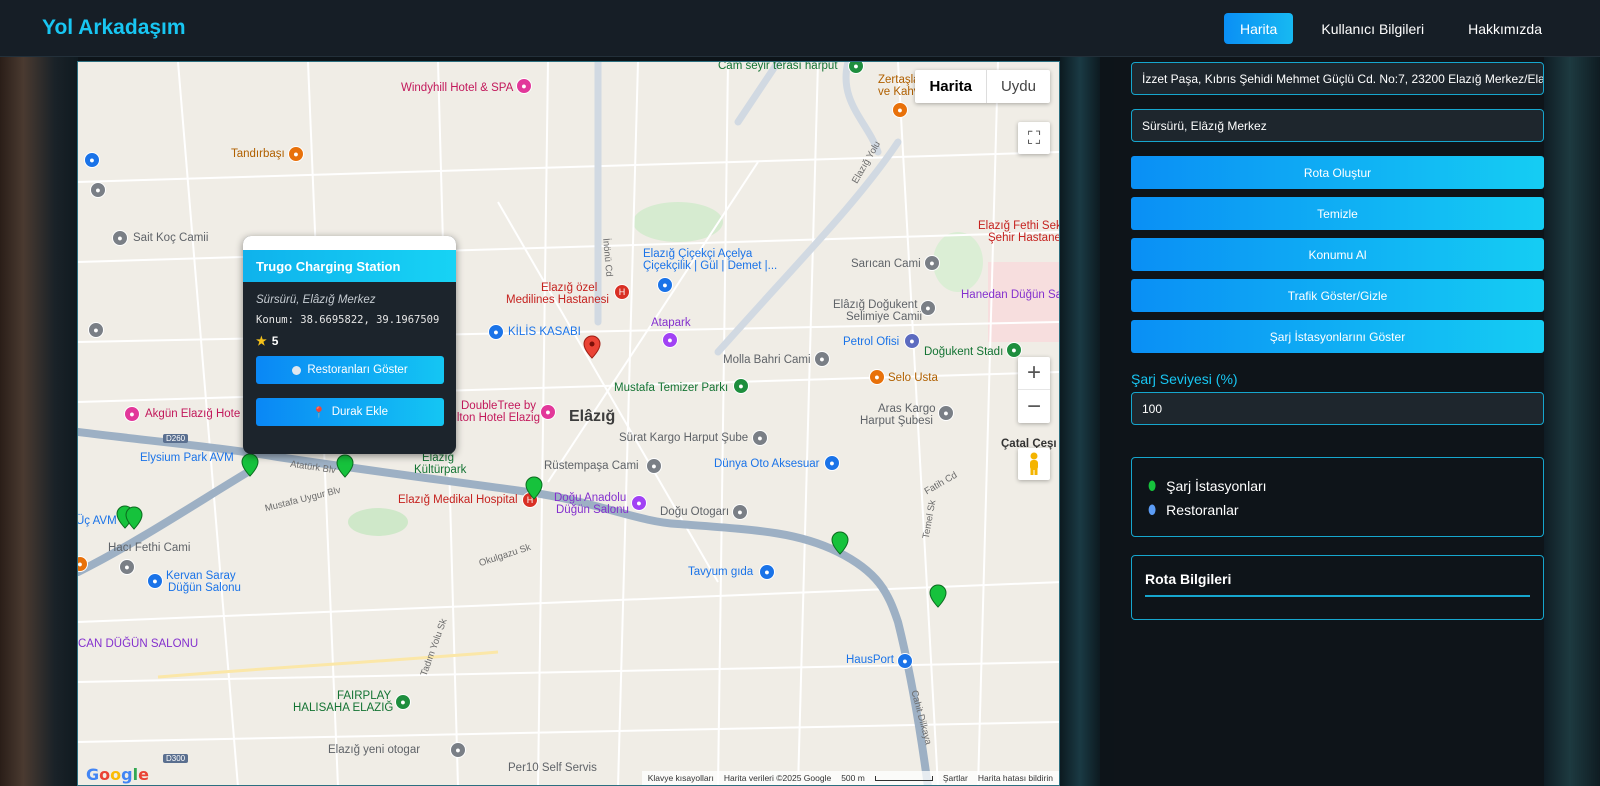 The image size is (1600, 786). I want to click on map-label: Düğün Salonu, so click(204, 588).